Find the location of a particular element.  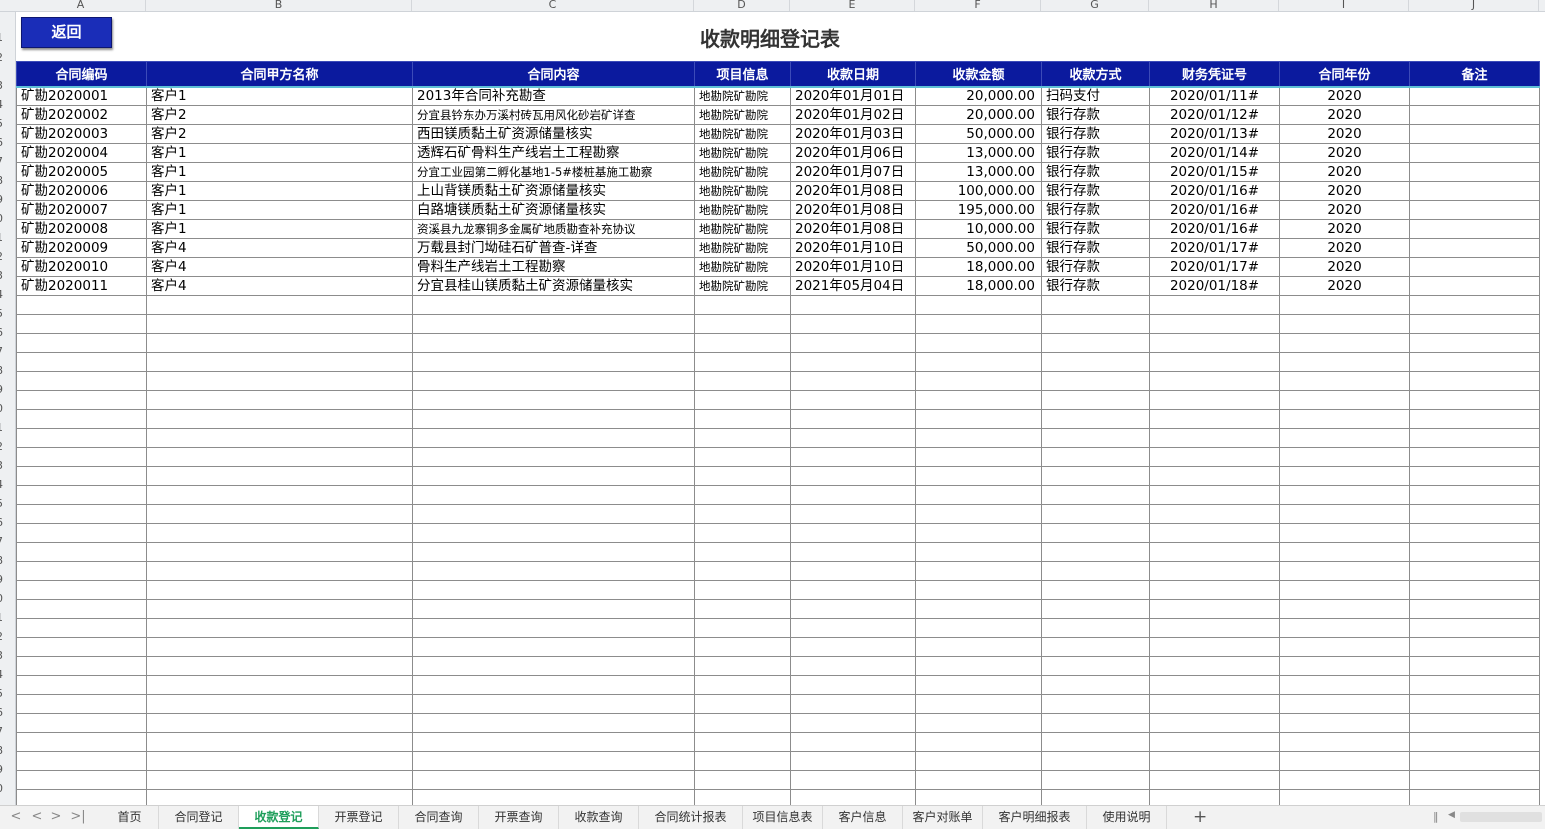

column-header: 项目信息 is located at coordinates (742, 74).